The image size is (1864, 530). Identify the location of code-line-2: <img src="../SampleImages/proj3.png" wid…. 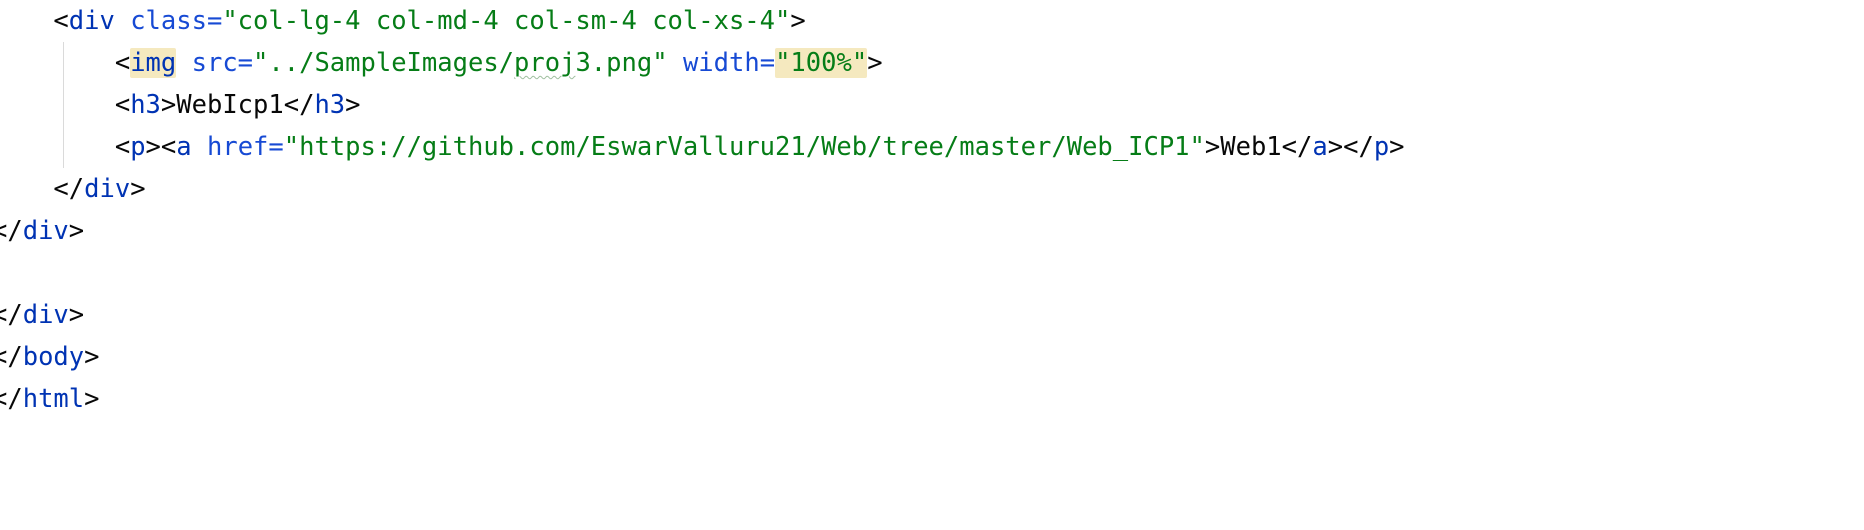
(441, 63).